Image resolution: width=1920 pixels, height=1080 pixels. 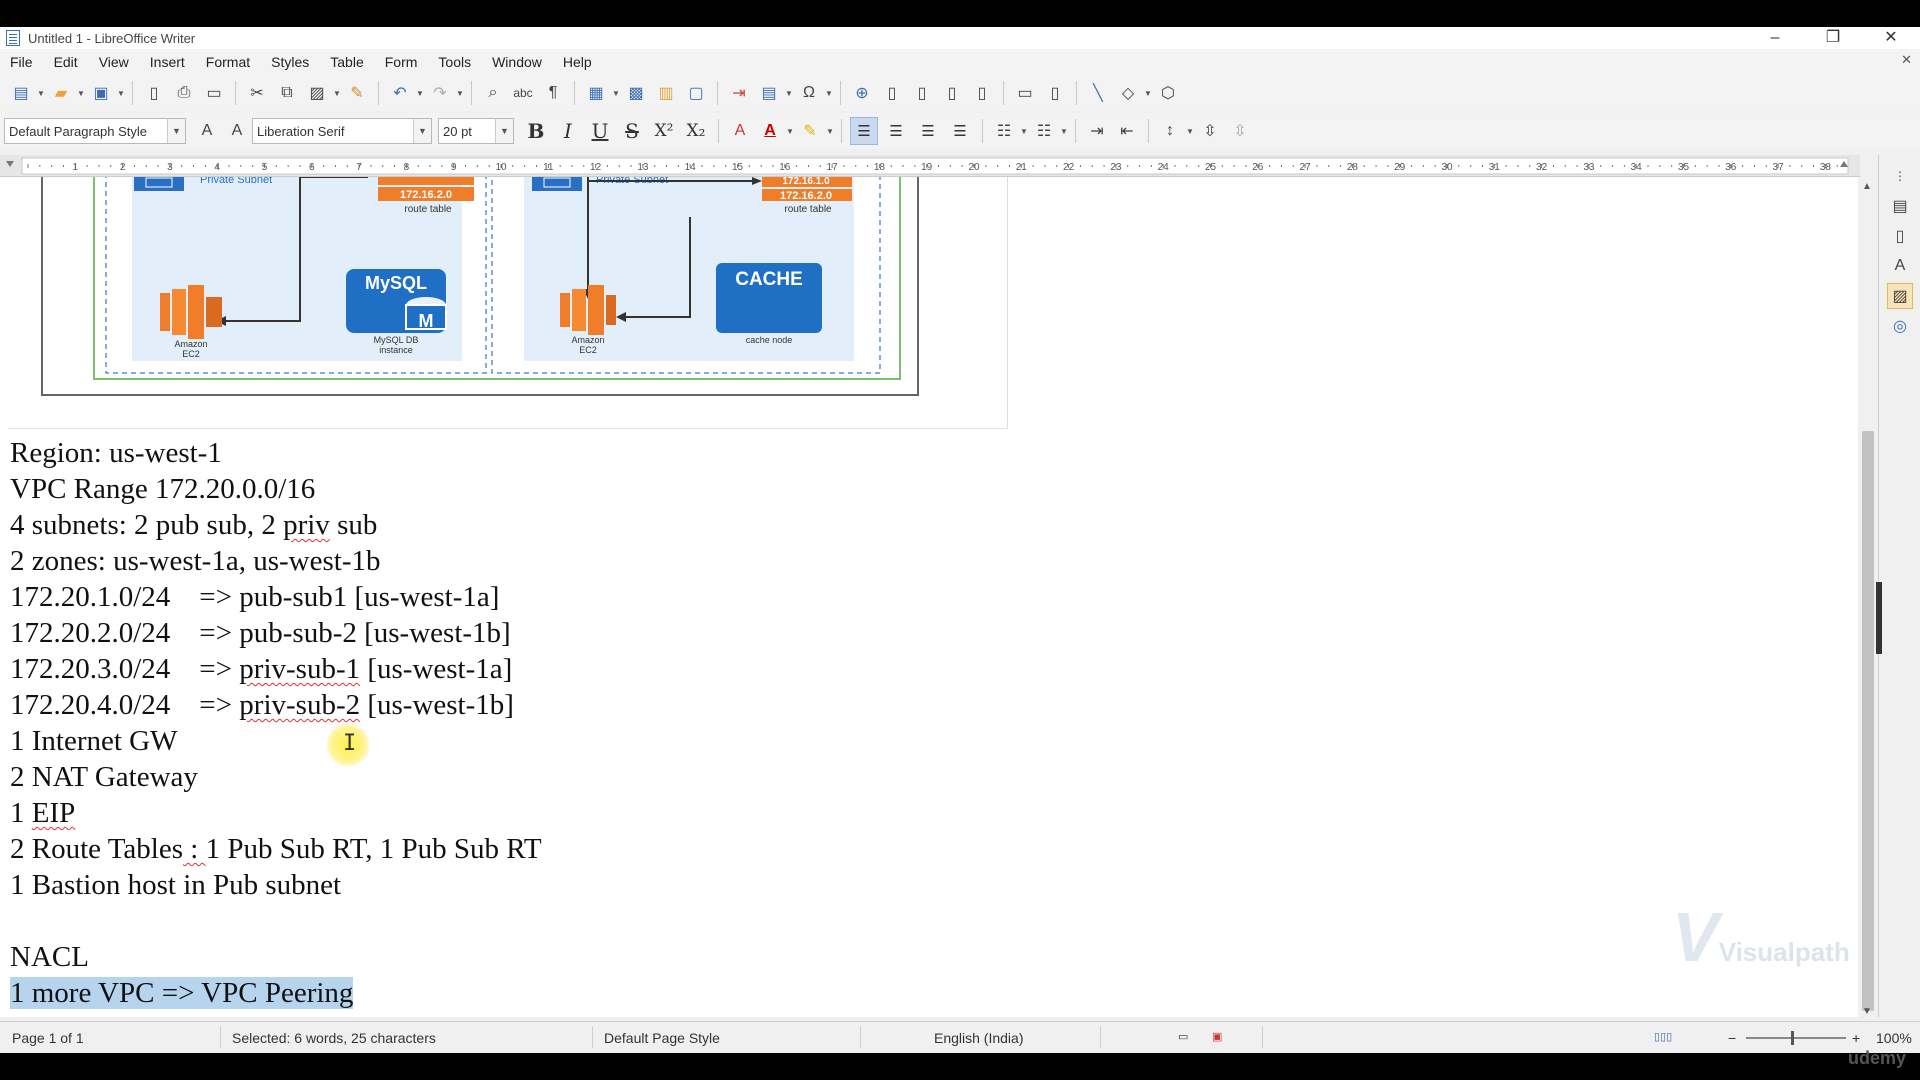 I want to click on insert-chart-icon: ▥, so click(x=666, y=93).